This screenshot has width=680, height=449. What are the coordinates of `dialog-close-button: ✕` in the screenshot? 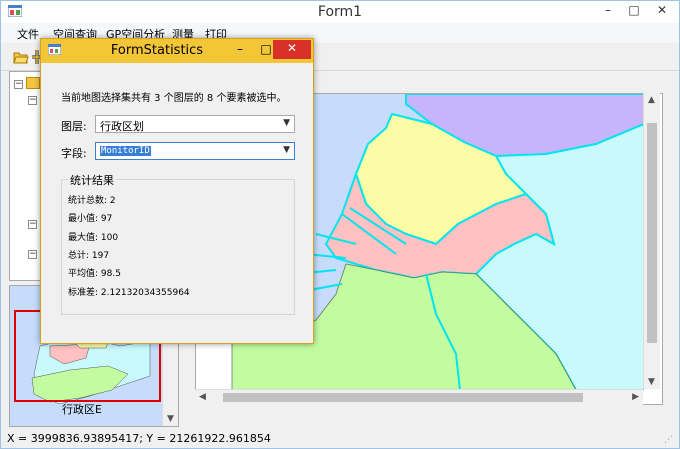 It's located at (292, 49).